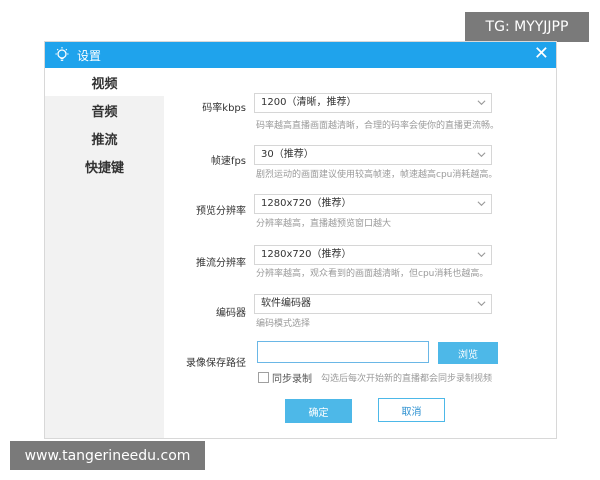 Image resolution: width=600 pixels, height=480 pixels. What do you see at coordinates (300, 55) in the screenshot?
I see `dialog-titlebar: 设置 ✕` at bounding box center [300, 55].